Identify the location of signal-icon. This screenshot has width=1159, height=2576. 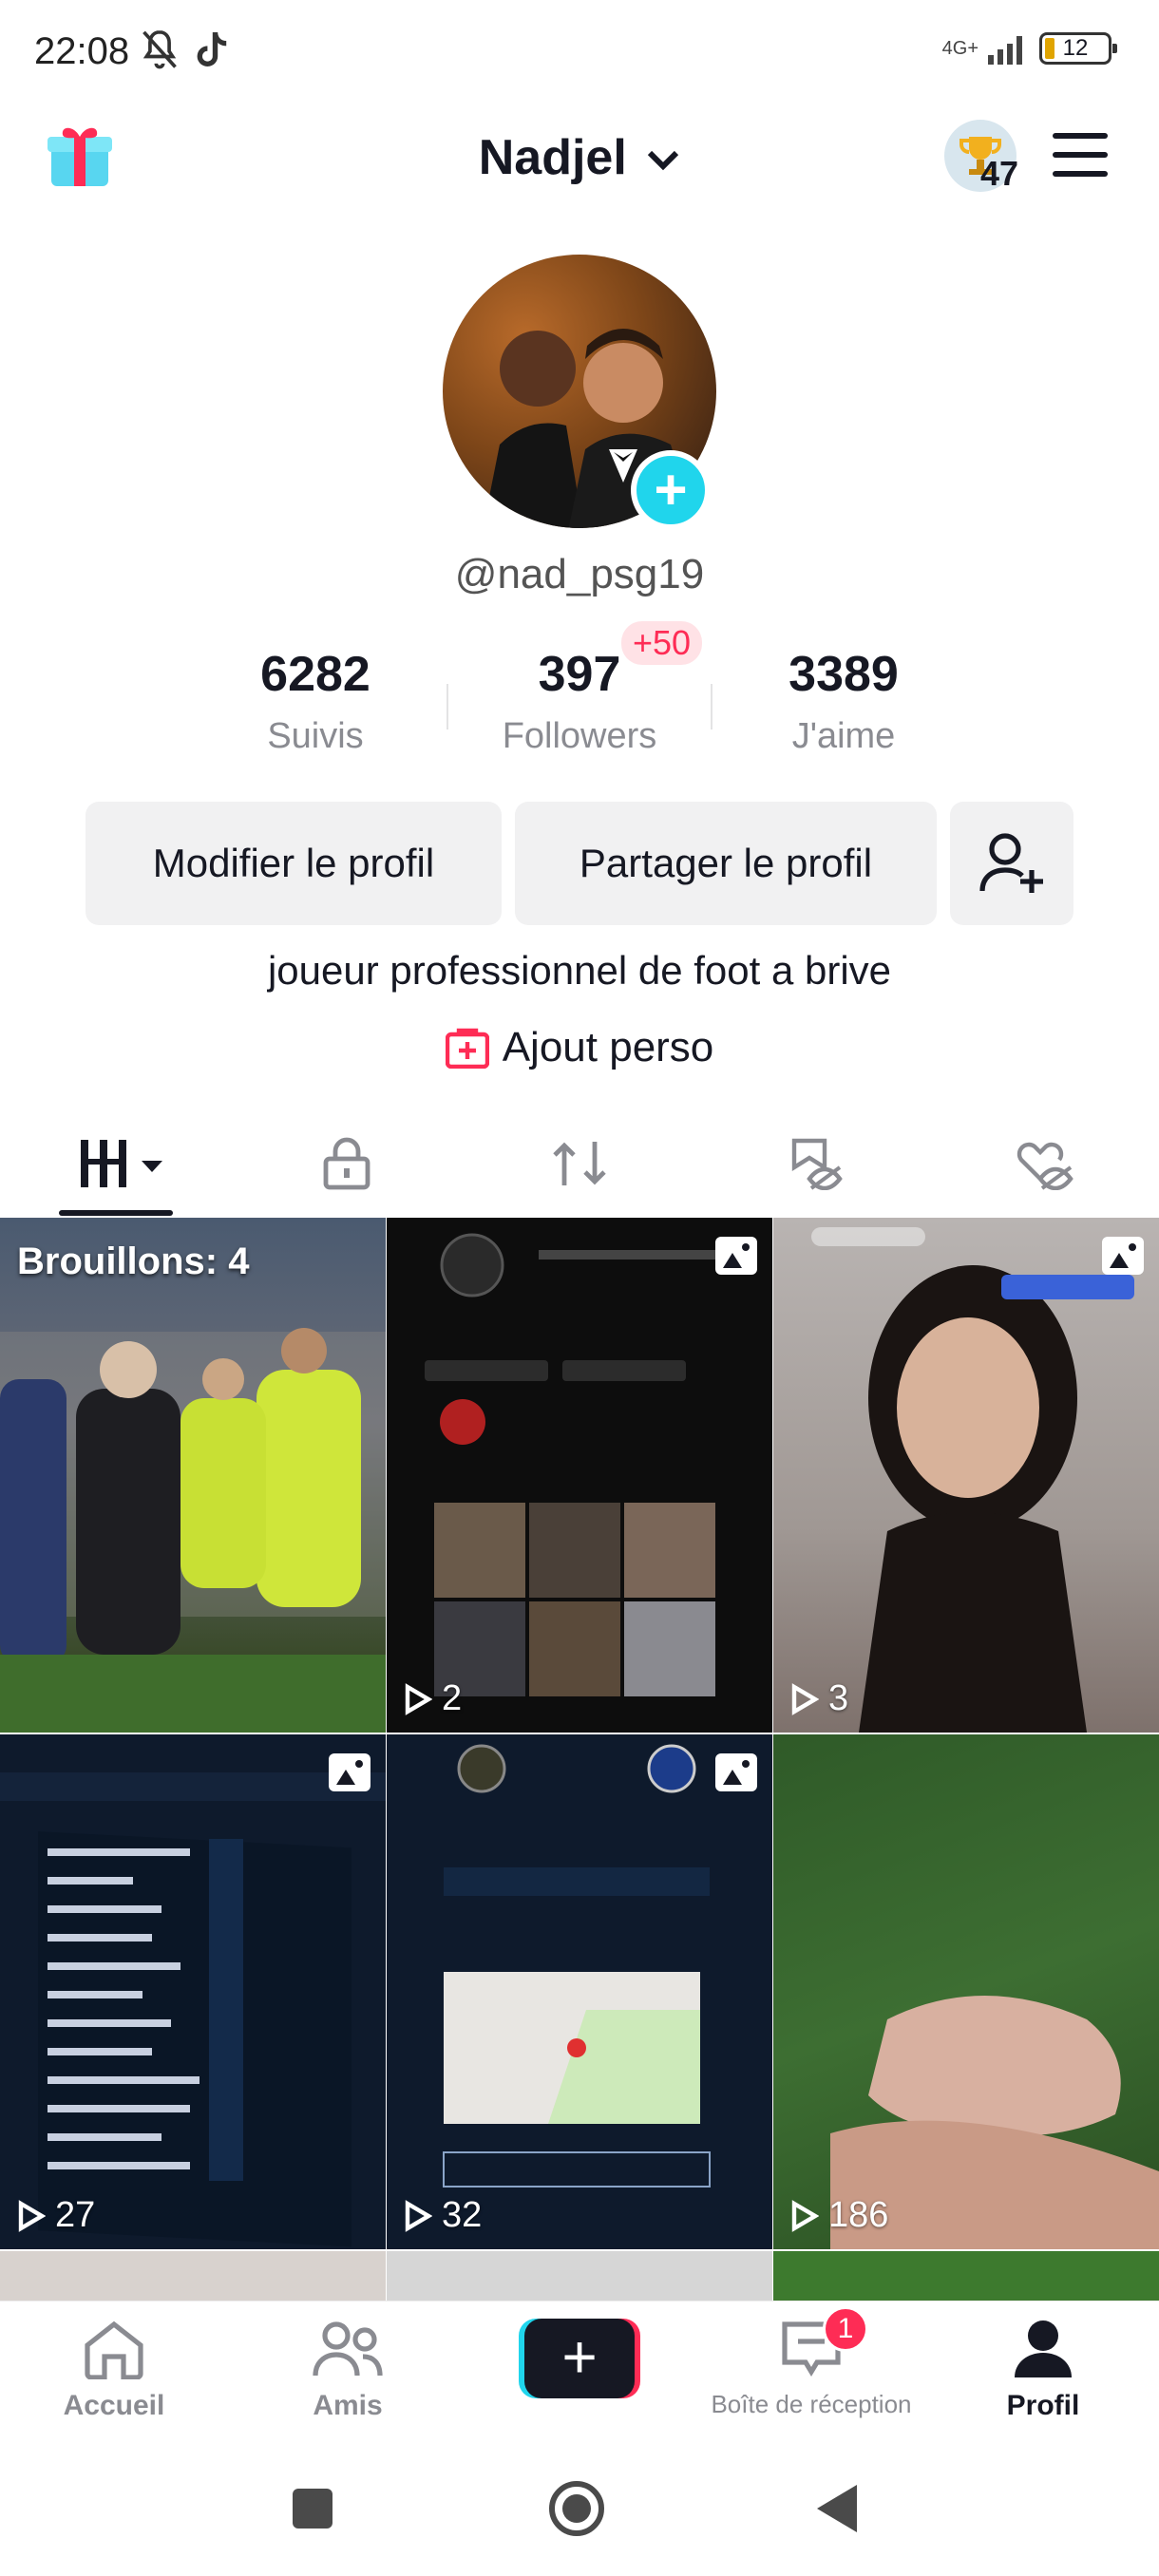
(1005, 50).